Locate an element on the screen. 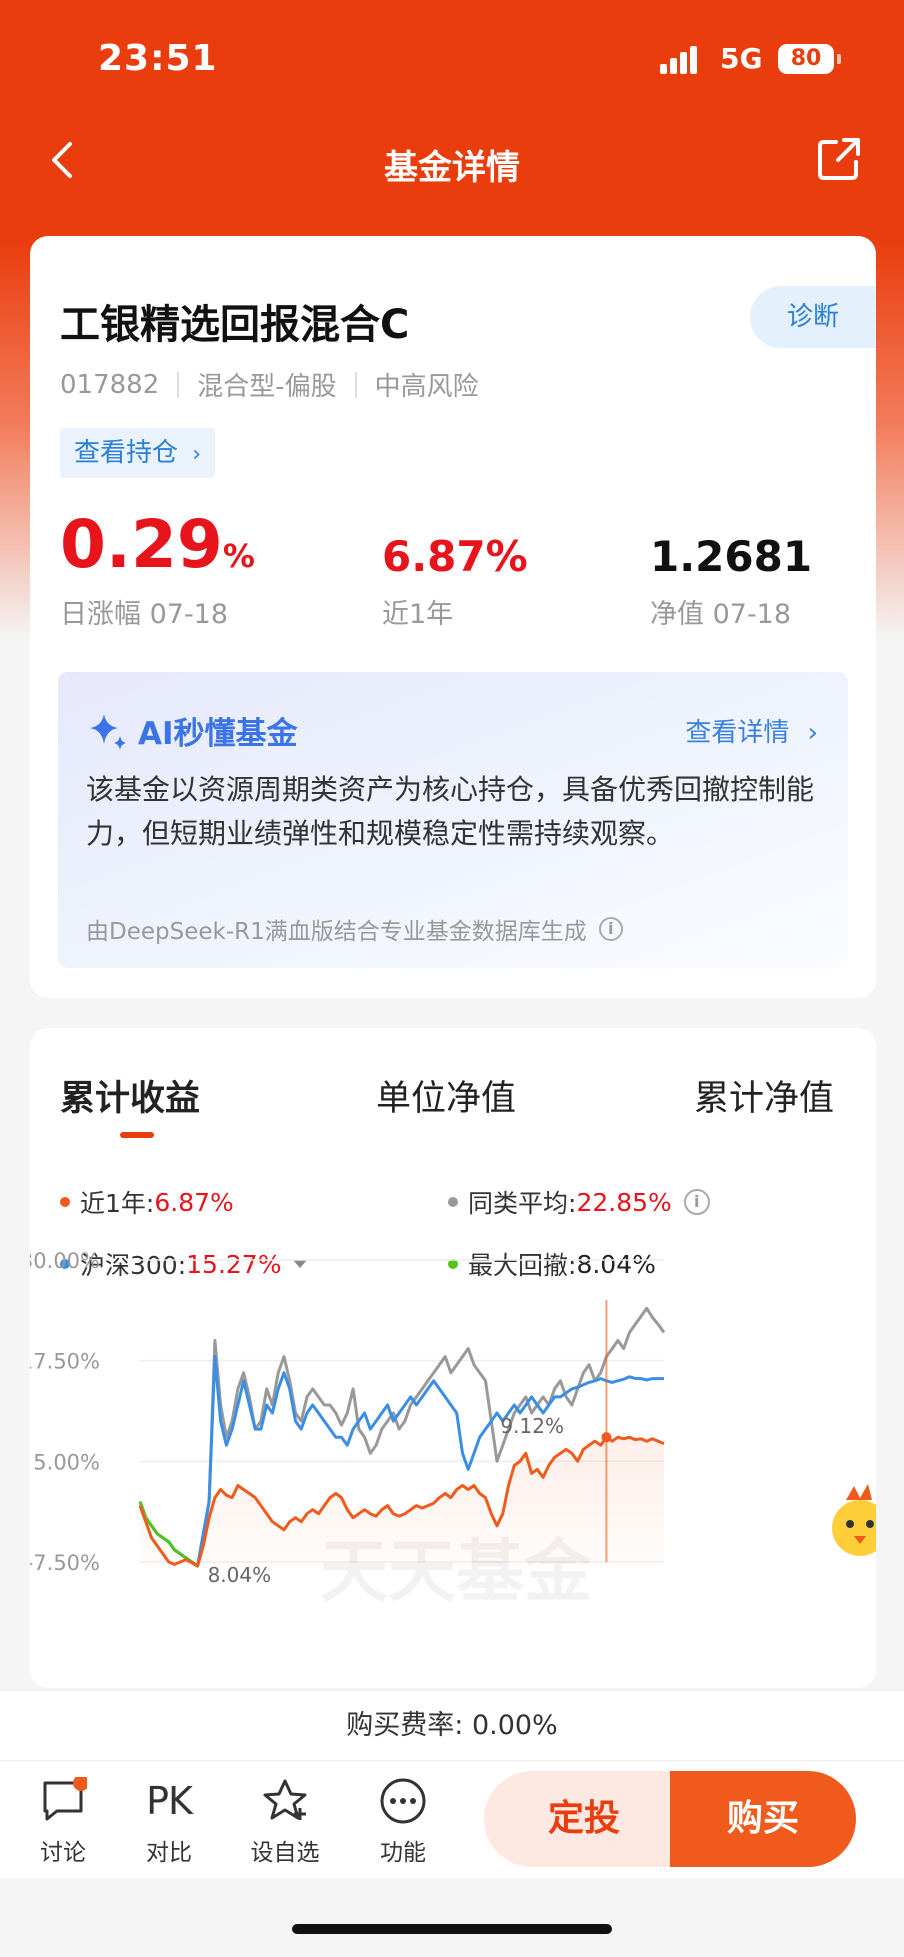 The height and width of the screenshot is (1957, 904). chat-bubble-icon is located at coordinates (65, 1799).